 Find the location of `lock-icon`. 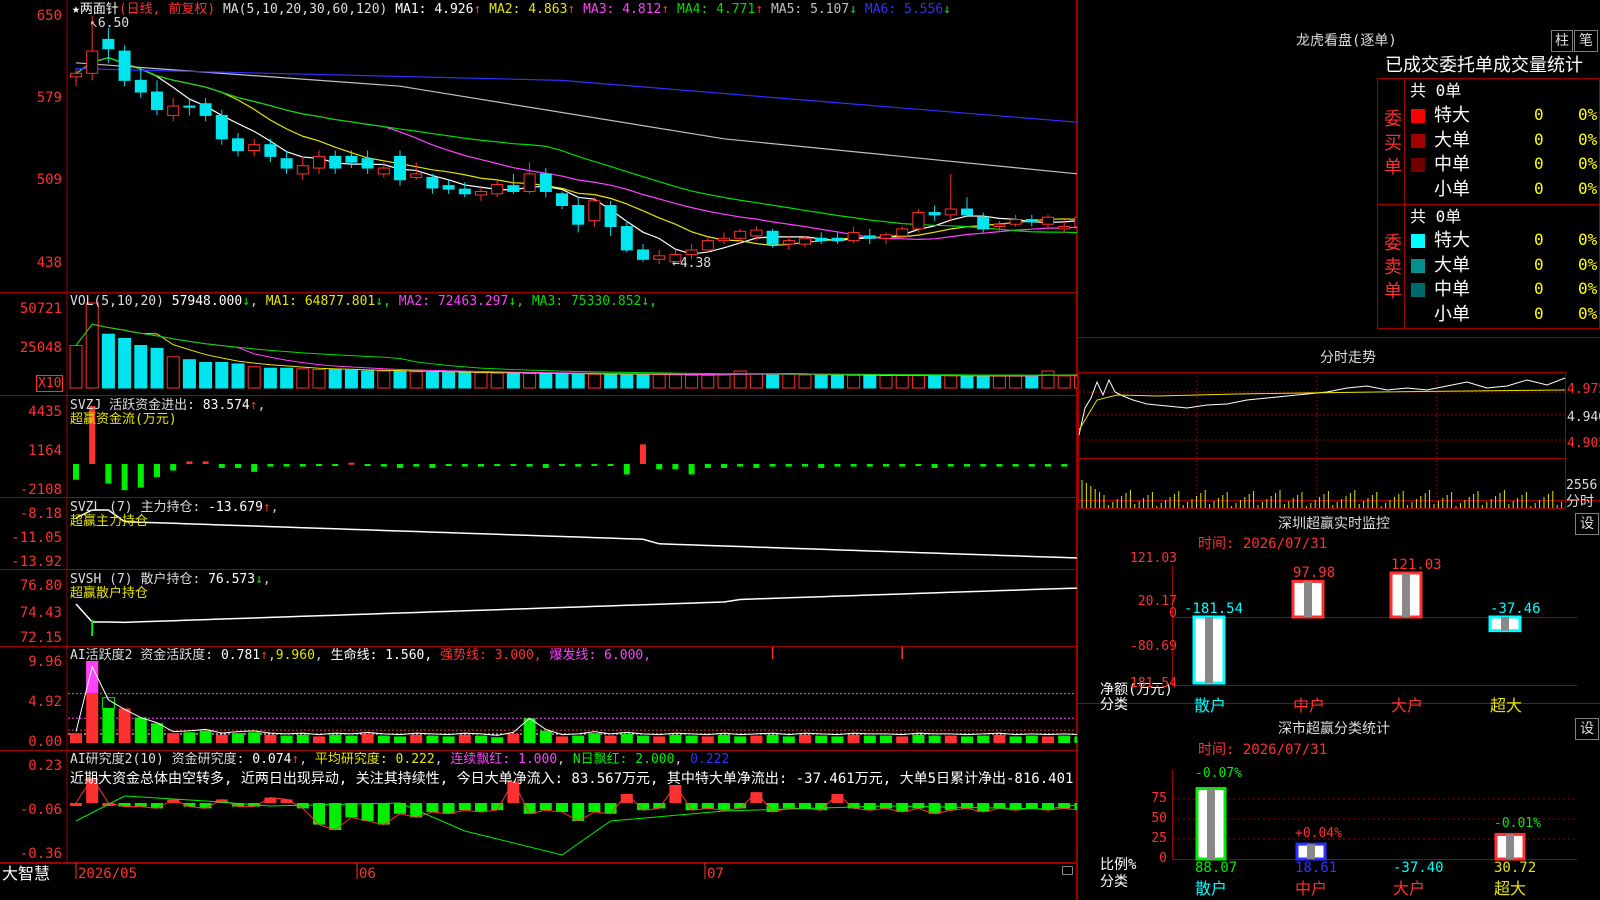

lock-icon is located at coordinates (1067, 870).